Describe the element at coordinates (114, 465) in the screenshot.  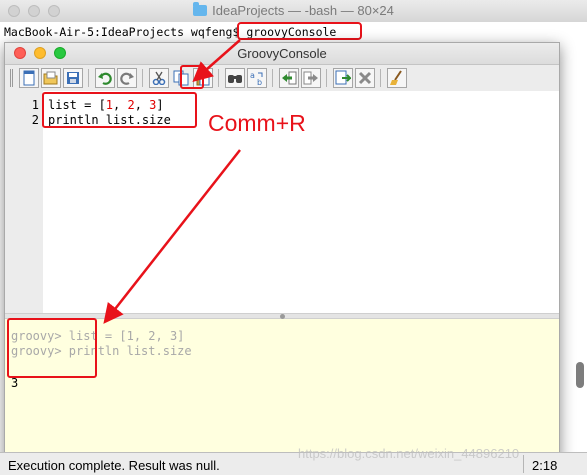
I see `status-message: Execution complete. Result was null.` at that location.